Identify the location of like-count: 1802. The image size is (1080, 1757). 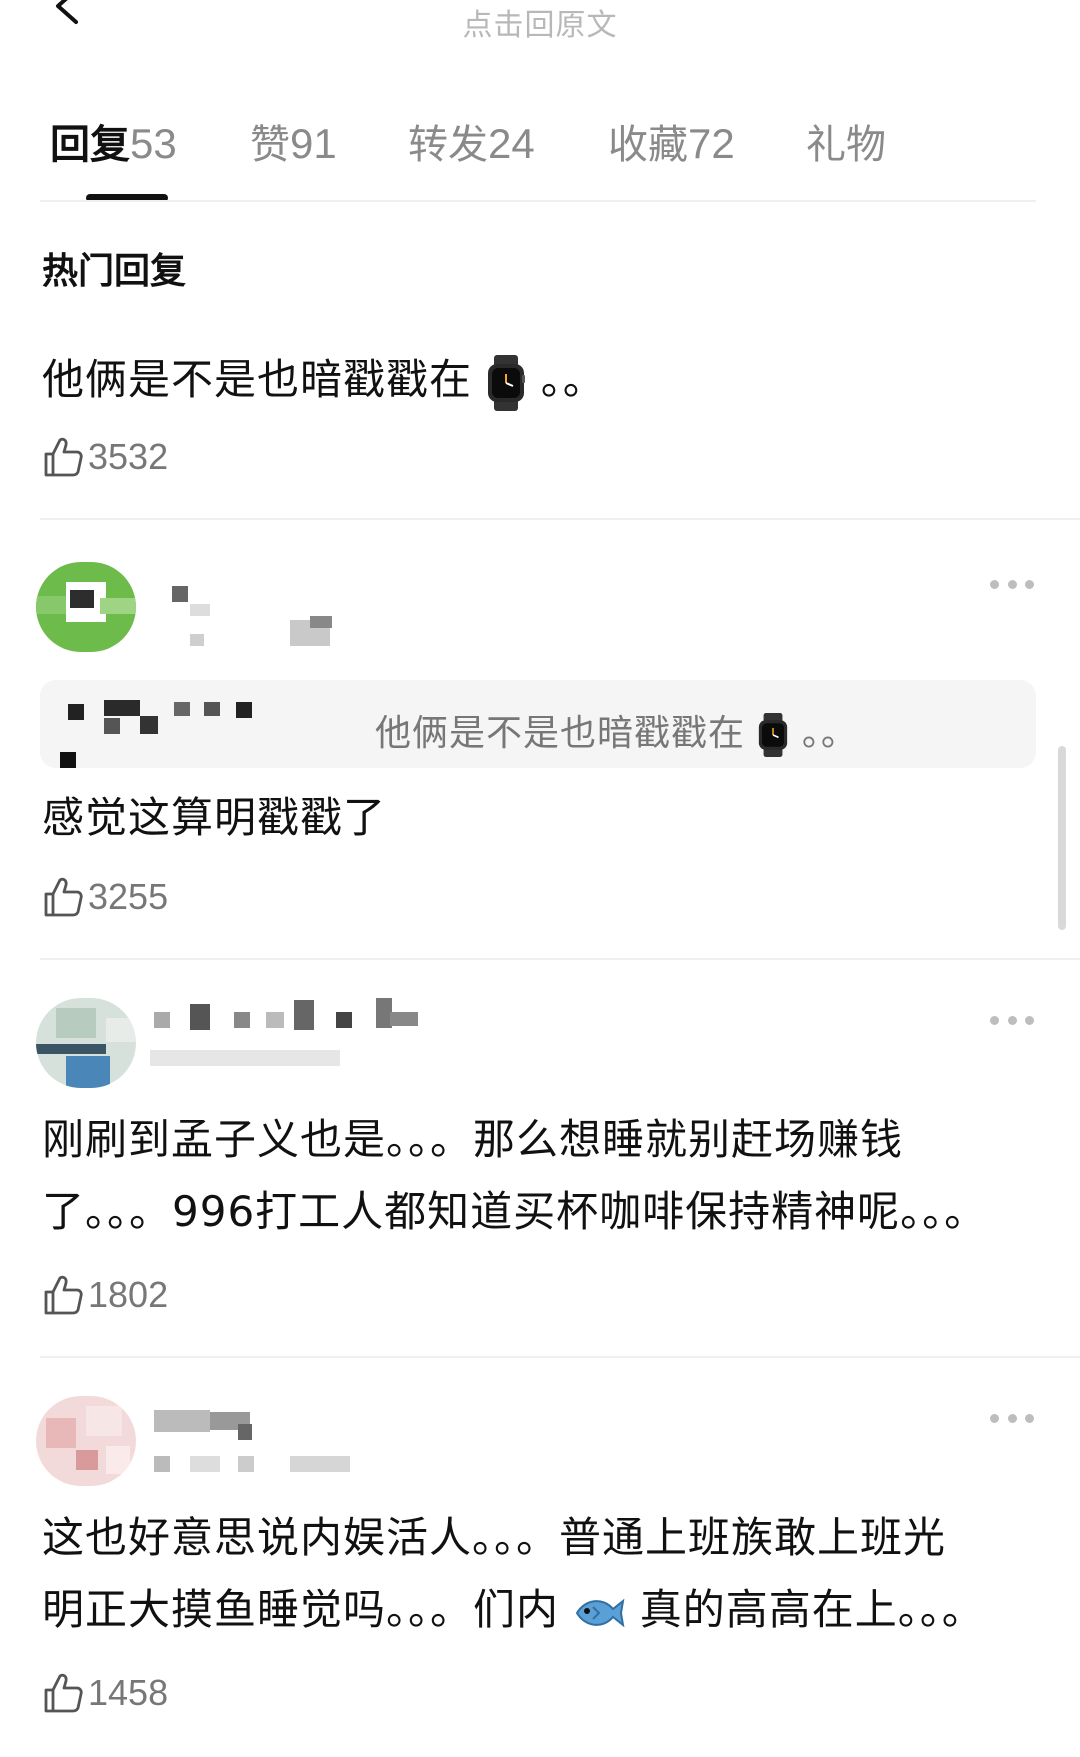
(128, 1294).